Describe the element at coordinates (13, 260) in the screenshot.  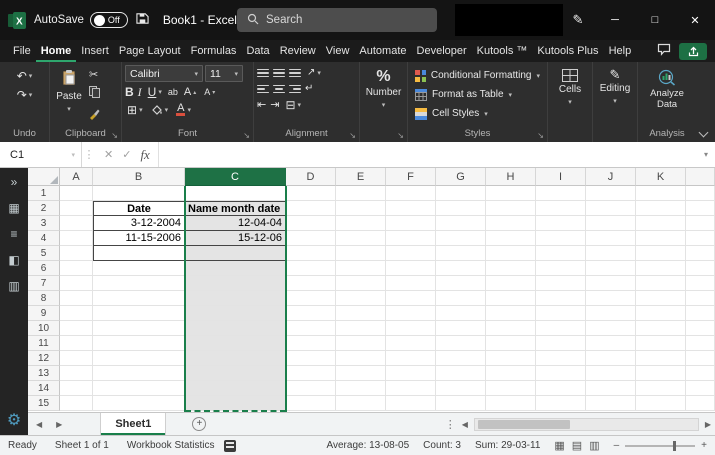
I see `window-panel-icon: ◧` at that location.